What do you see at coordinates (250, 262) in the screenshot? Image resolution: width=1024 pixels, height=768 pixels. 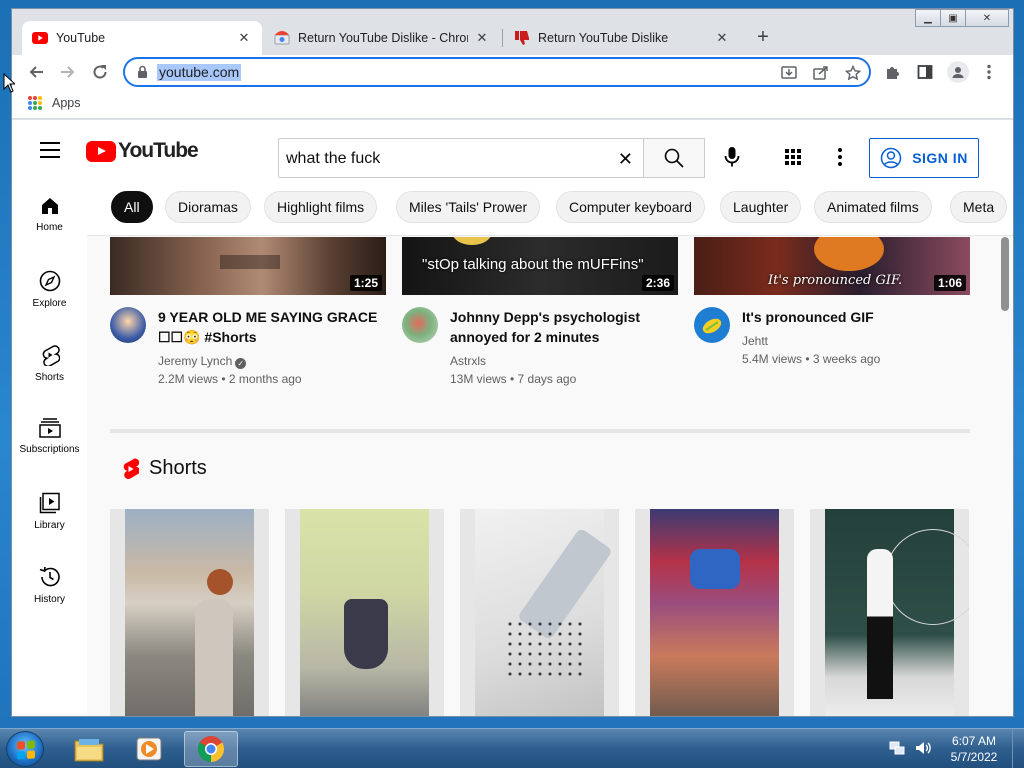 I see `thumbnail-caption-shape` at bounding box center [250, 262].